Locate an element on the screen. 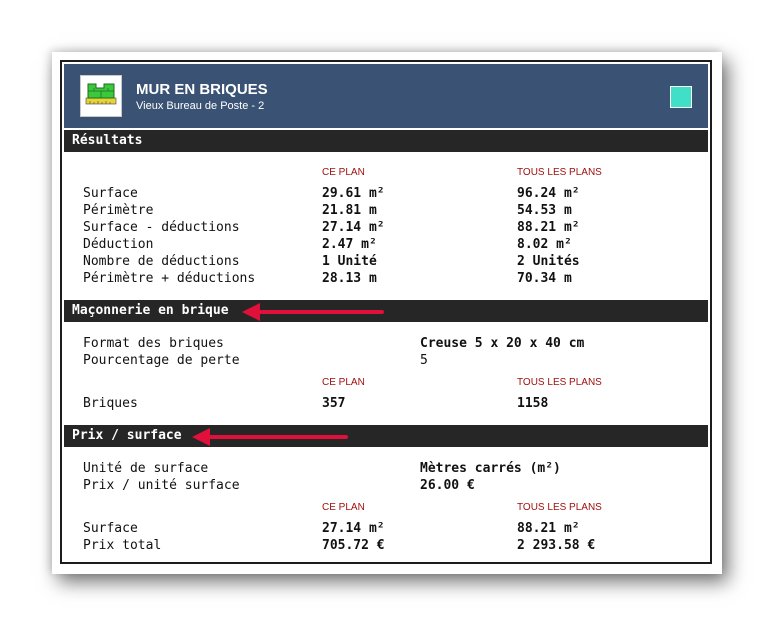 The width and height of the screenshot is (775, 627). result-label: Périmètre + déductions is located at coordinates (169, 278).